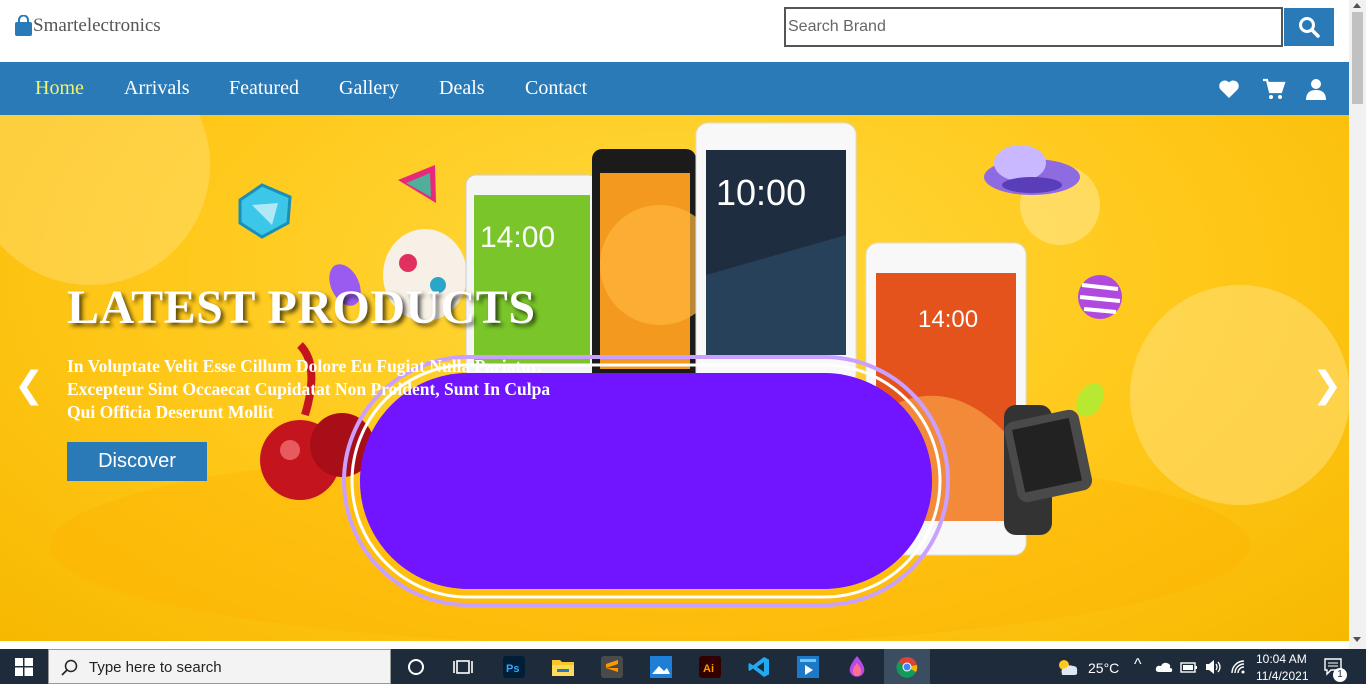 The width and height of the screenshot is (1366, 684). Describe the element at coordinates (1357, 639) in the screenshot. I see `scroll-down-arrow-icon` at that location.